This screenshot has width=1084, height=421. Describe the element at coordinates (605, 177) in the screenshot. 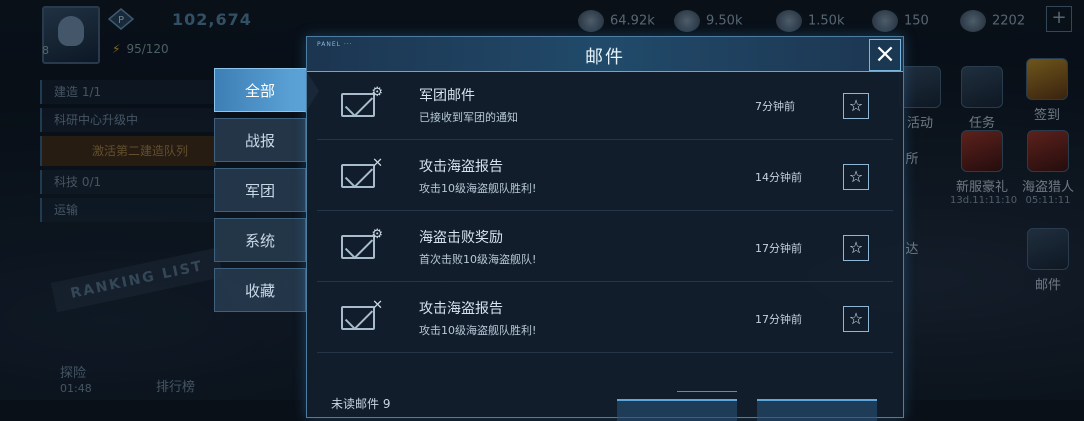

I see `mail-item: ✕ 攻击海盗报告 攻击10级海盗舰队胜利! 14分钟前 ☆` at that location.